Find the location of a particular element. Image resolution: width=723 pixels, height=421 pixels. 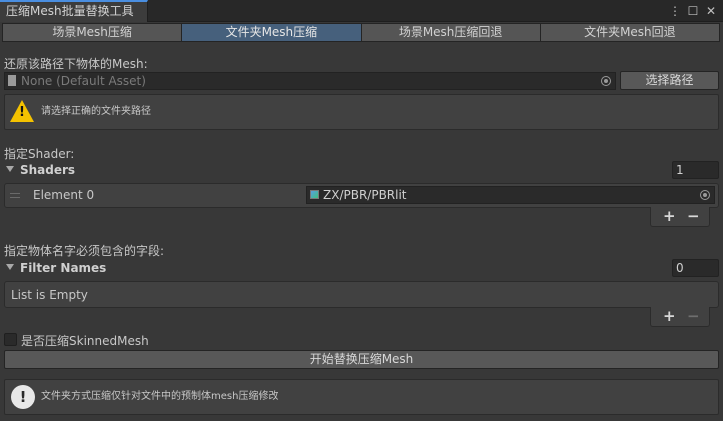

kebab-menu-icon: ⋮ is located at coordinates (675, 11).